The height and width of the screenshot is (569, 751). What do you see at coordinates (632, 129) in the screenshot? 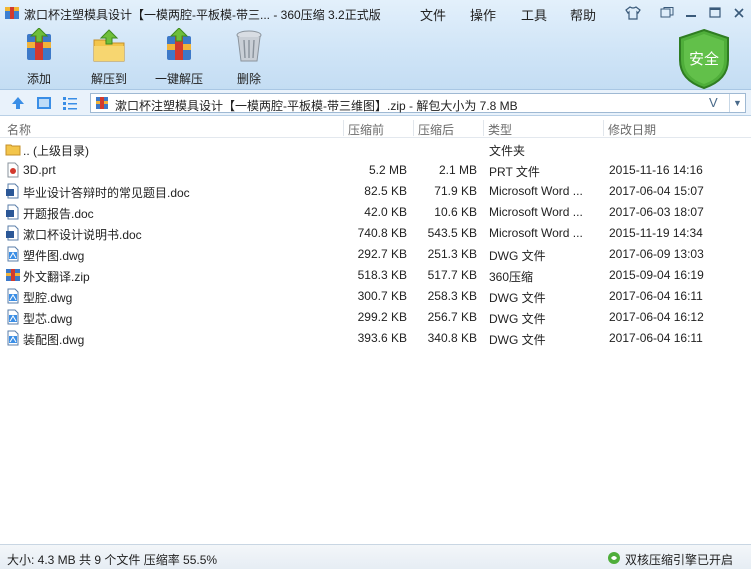
I see `column-date: 修改日期` at bounding box center [632, 129].